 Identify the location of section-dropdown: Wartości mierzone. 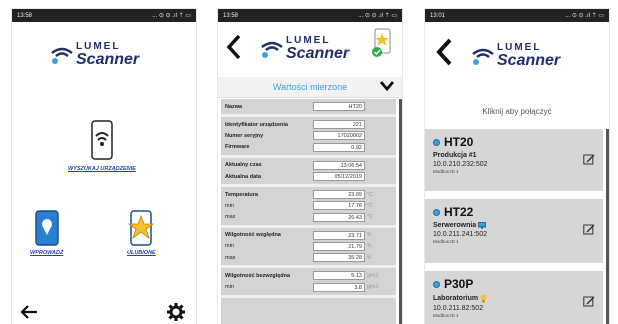
(310, 87).